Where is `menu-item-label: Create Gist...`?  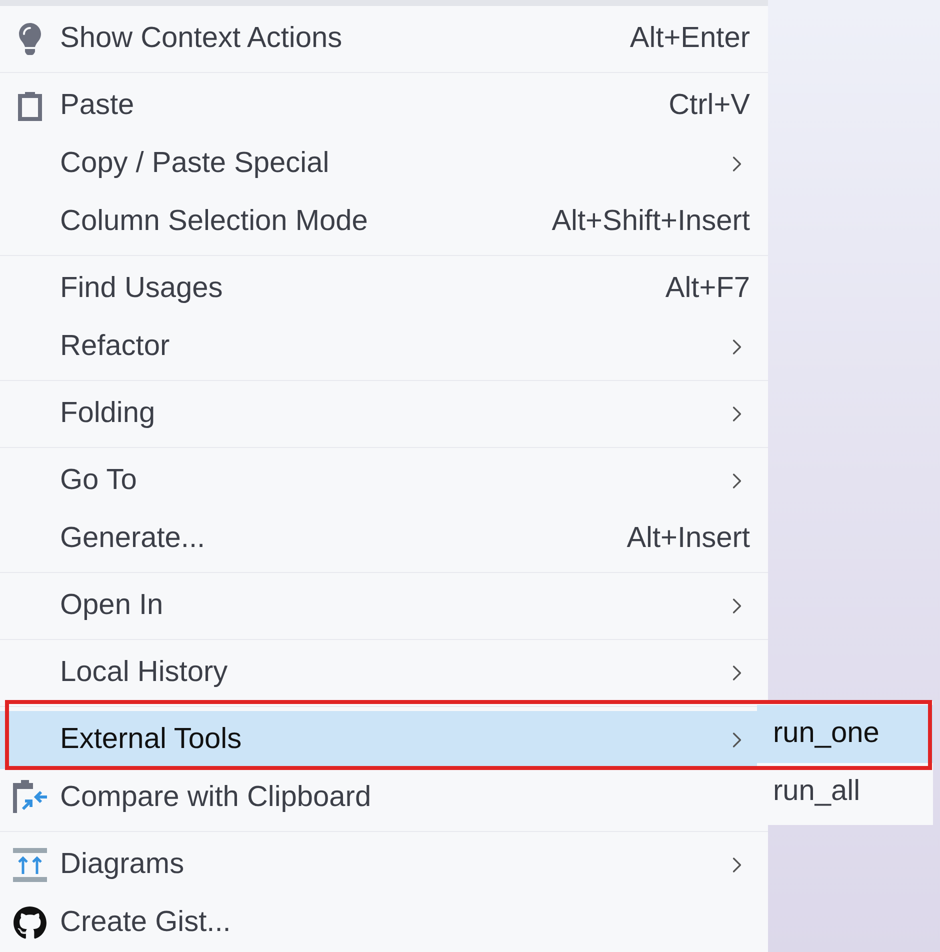 menu-item-label: Create Gist... is located at coordinates (145, 922).